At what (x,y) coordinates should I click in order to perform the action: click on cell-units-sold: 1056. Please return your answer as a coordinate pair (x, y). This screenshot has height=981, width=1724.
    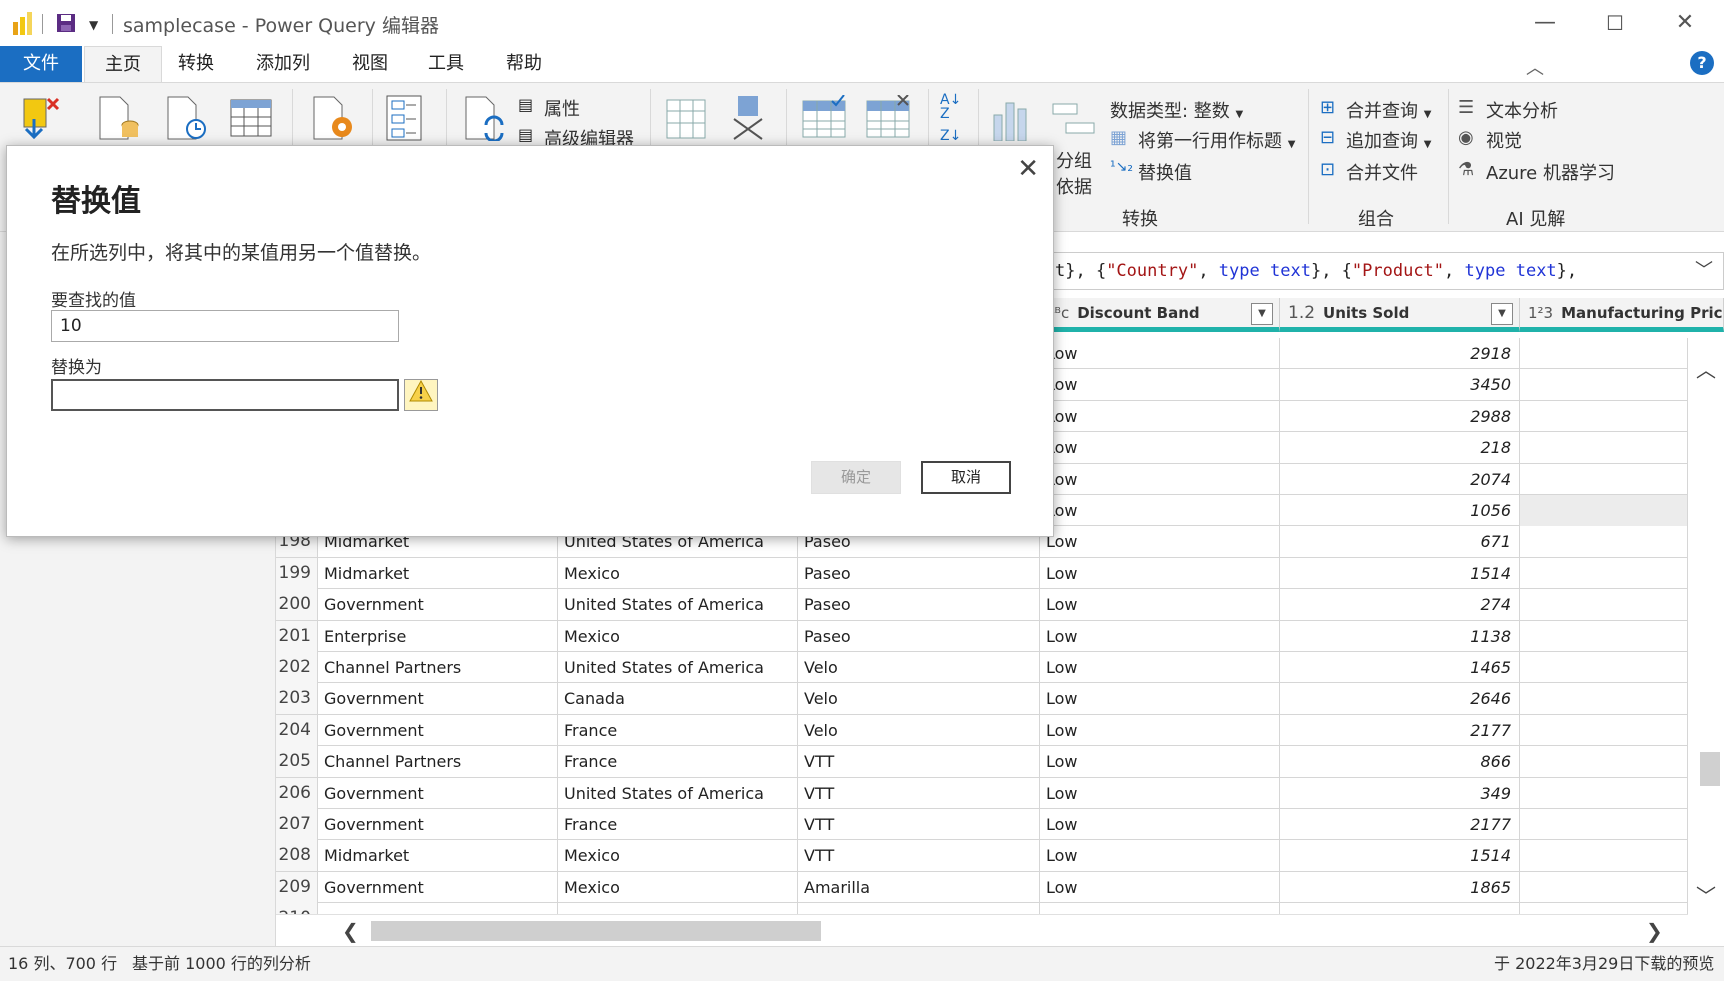
    Looking at the image, I should click on (1400, 510).